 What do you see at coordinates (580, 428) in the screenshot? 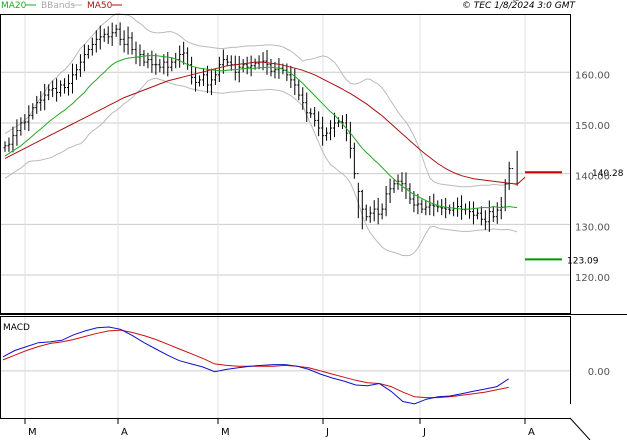
I see `axis-corner-line` at bounding box center [580, 428].